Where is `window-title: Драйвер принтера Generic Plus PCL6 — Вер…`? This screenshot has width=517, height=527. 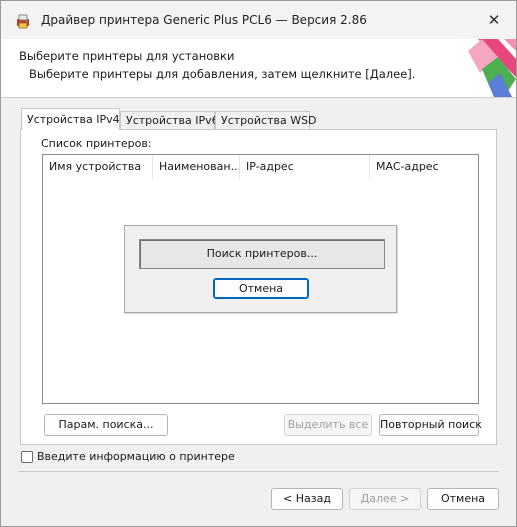 window-title: Драйвер принтера Generic Plus PCL6 — Вер… is located at coordinates (204, 20).